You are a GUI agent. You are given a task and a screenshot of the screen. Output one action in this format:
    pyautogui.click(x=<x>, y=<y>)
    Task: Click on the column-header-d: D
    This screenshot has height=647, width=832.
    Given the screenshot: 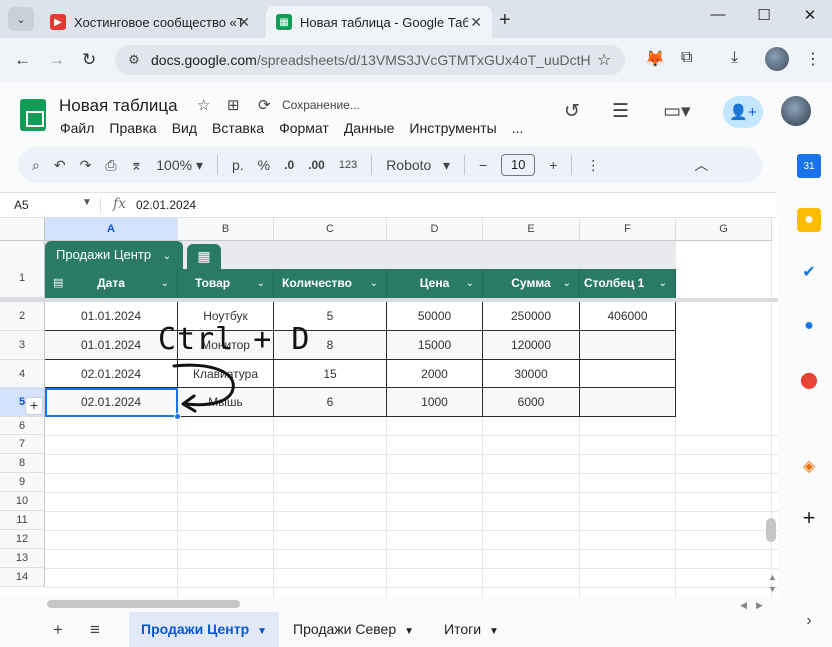 What is the action you would take?
    pyautogui.click(x=435, y=229)
    